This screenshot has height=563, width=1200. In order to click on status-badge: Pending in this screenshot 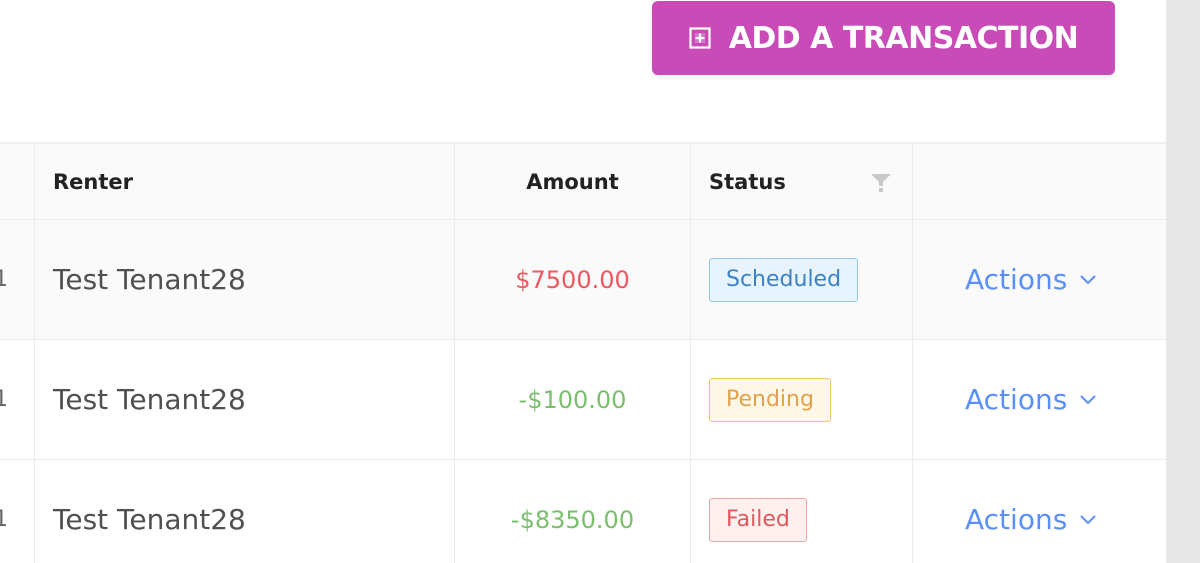, I will do `click(770, 399)`.